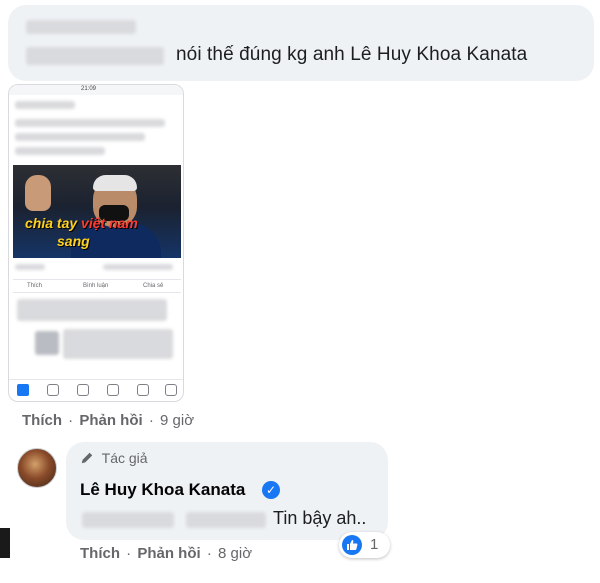 This screenshot has height=583, width=600. Describe the element at coordinates (83, 390) in the screenshot. I see `watch-icon` at that location.